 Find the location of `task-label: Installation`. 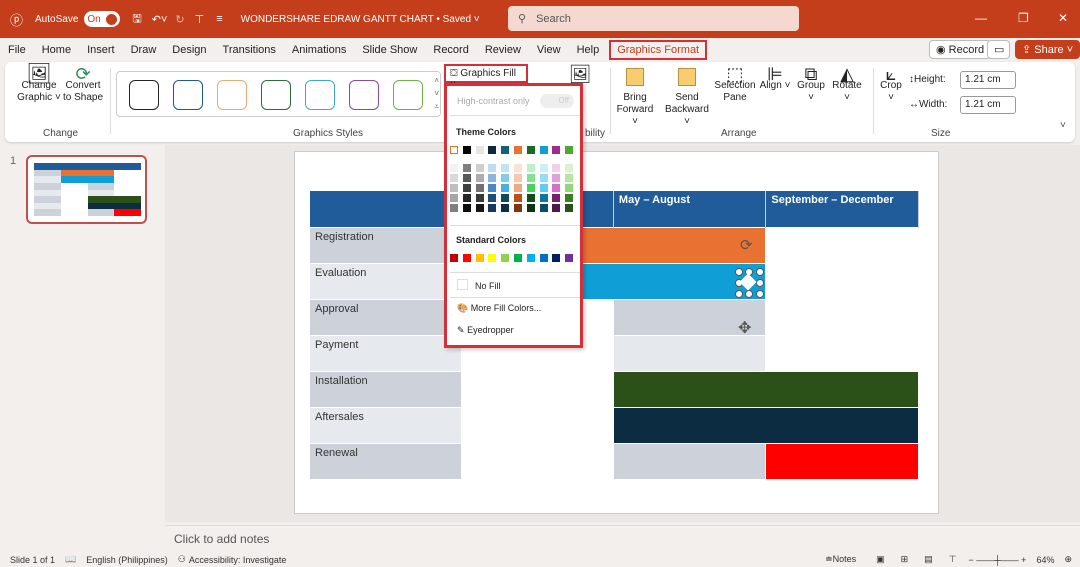

task-label: Installation is located at coordinates (385, 389).